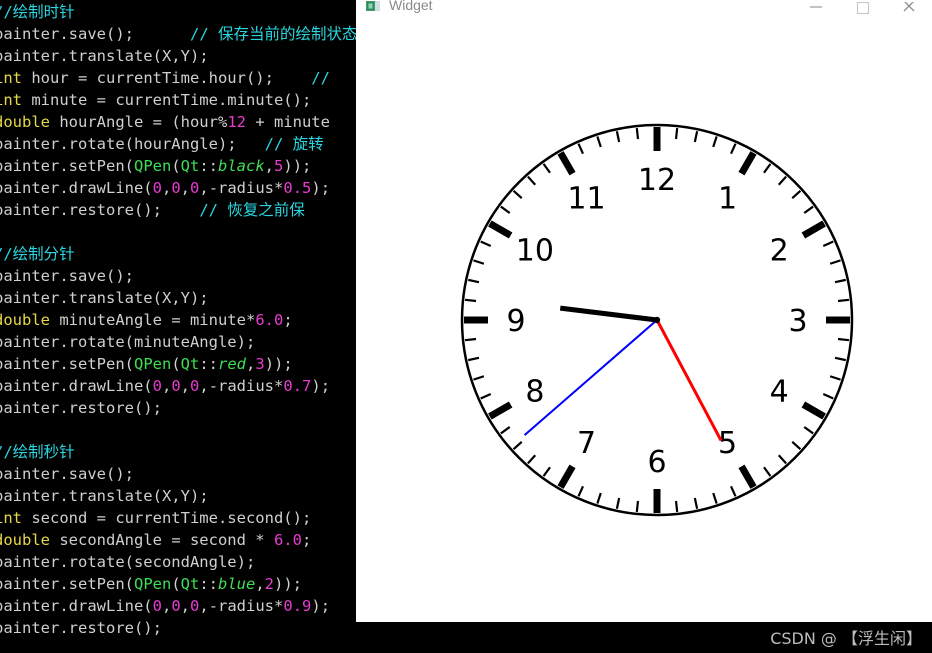 The image size is (932, 653). Describe the element at coordinates (178, 210) in the screenshot. I see `code-line: painter.restore(); // 恢复之前保` at that location.